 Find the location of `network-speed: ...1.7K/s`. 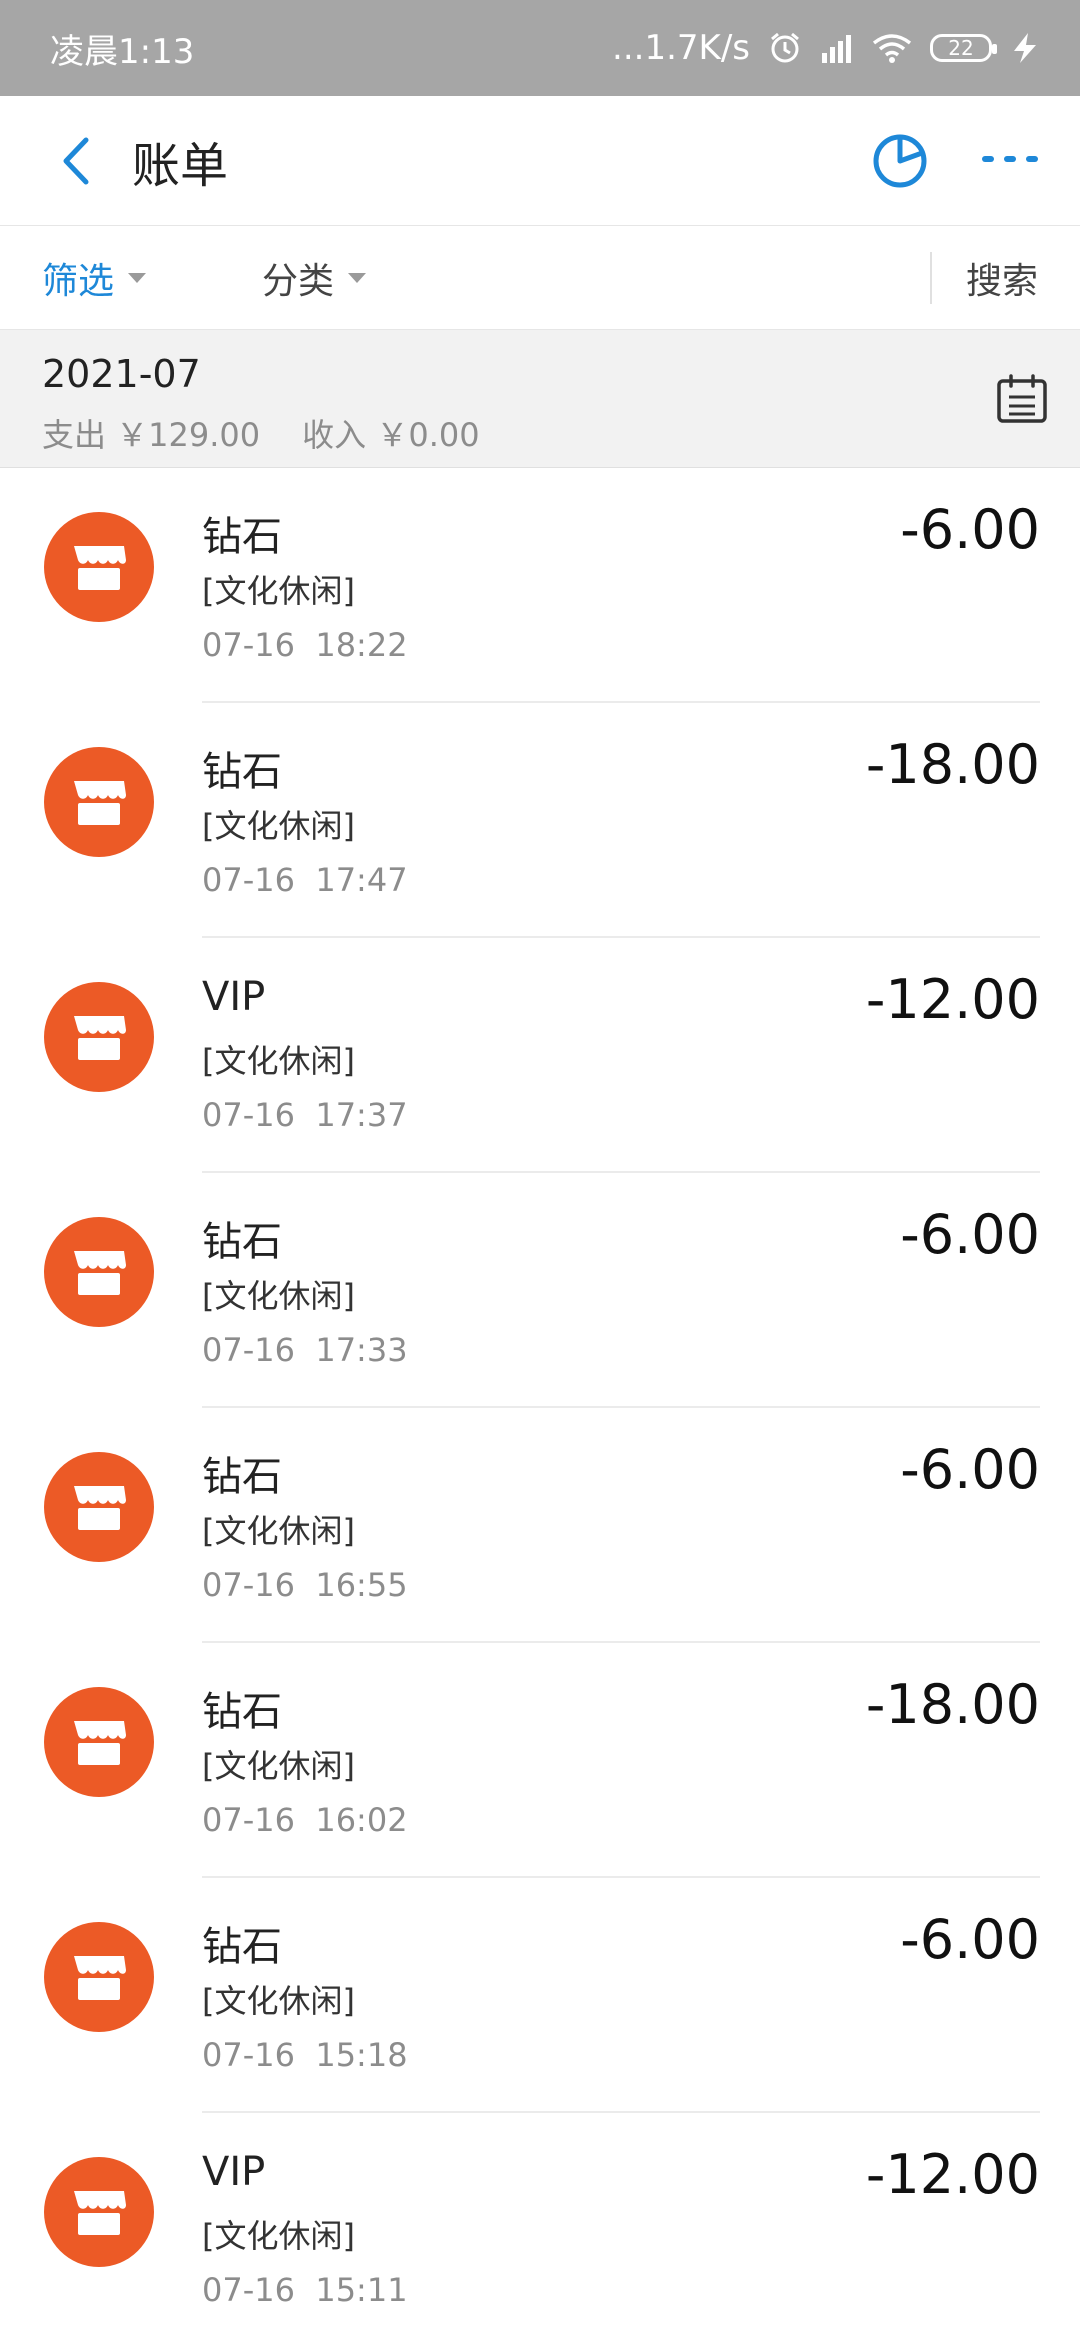

network-speed: ...1.7K/s is located at coordinates (681, 48).